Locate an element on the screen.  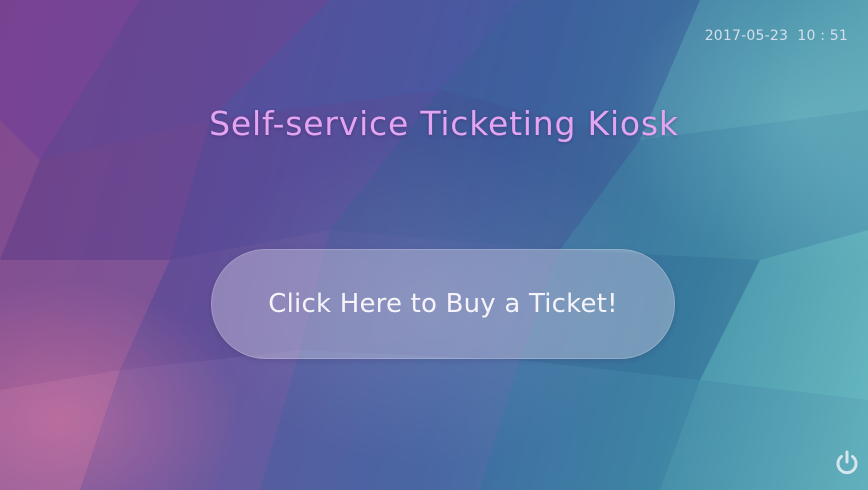
buy-ticket-button: Click Here to Buy a Ticket! is located at coordinates (443, 304).